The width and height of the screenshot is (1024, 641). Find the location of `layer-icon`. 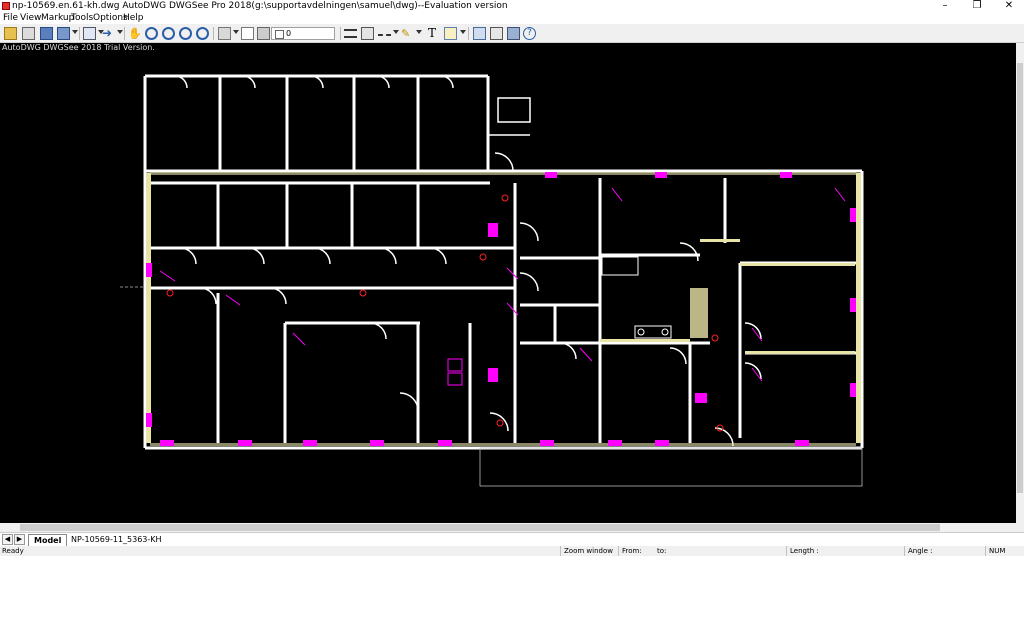

layer-icon is located at coordinates (224, 33).